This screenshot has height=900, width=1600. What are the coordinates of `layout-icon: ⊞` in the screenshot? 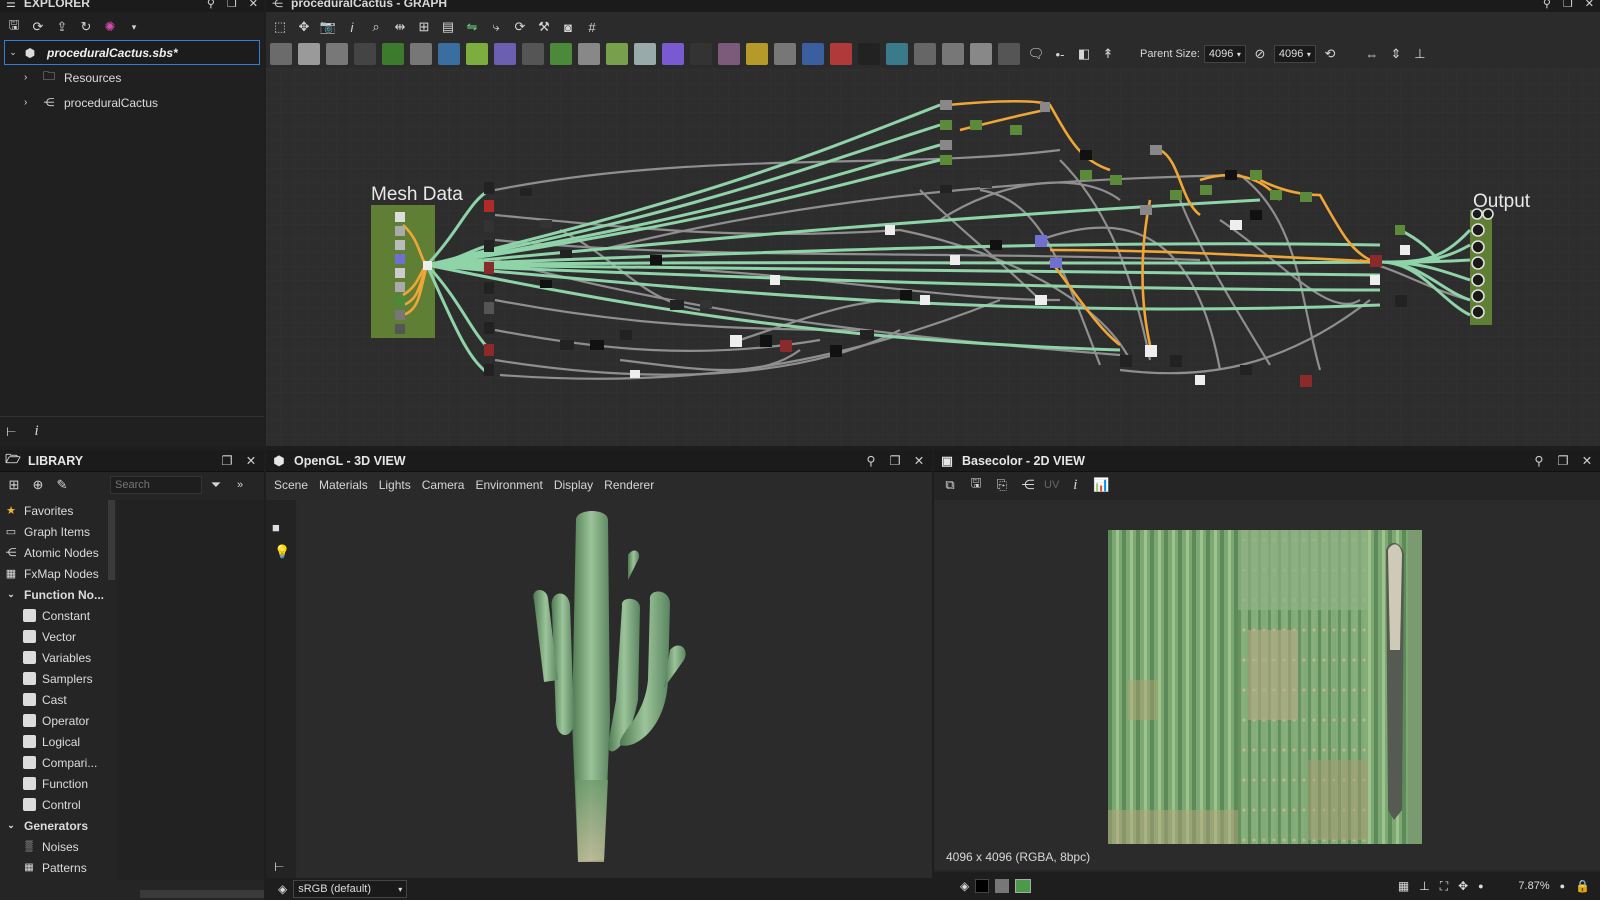 It's located at (424, 27).